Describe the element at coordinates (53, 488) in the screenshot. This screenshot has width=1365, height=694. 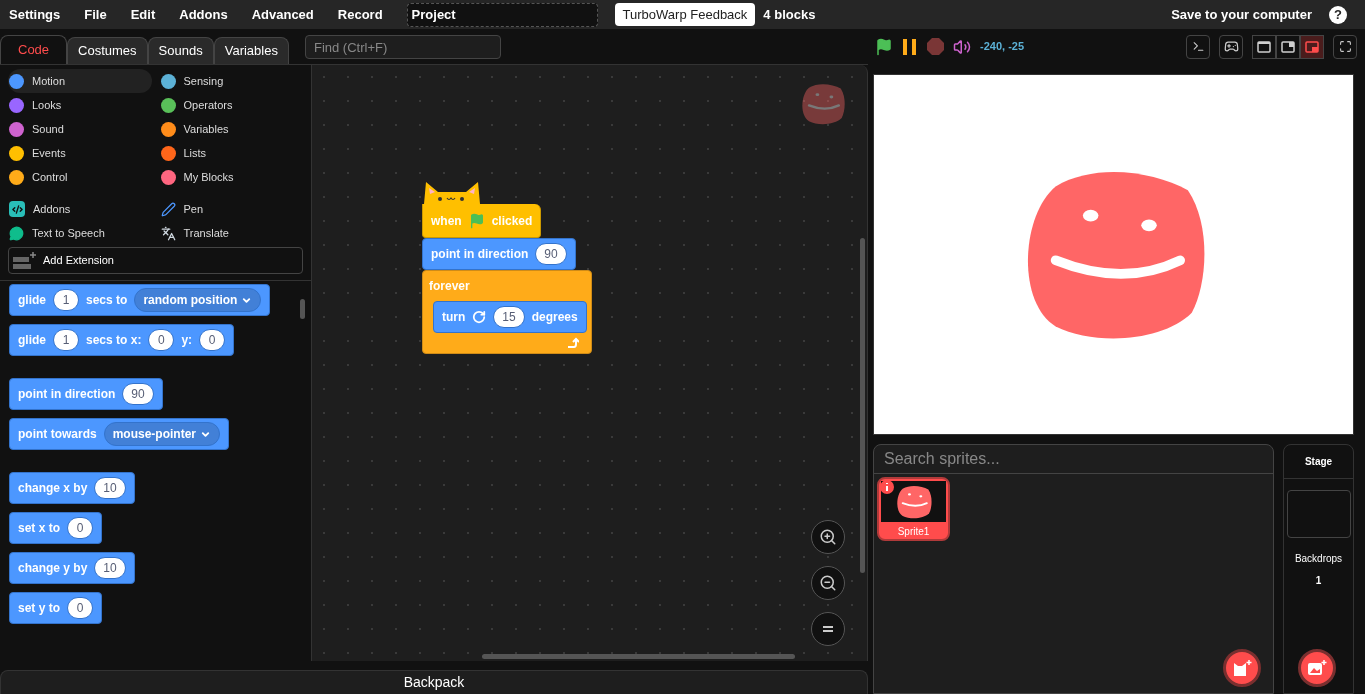
I see `block-label: change x by` at that location.